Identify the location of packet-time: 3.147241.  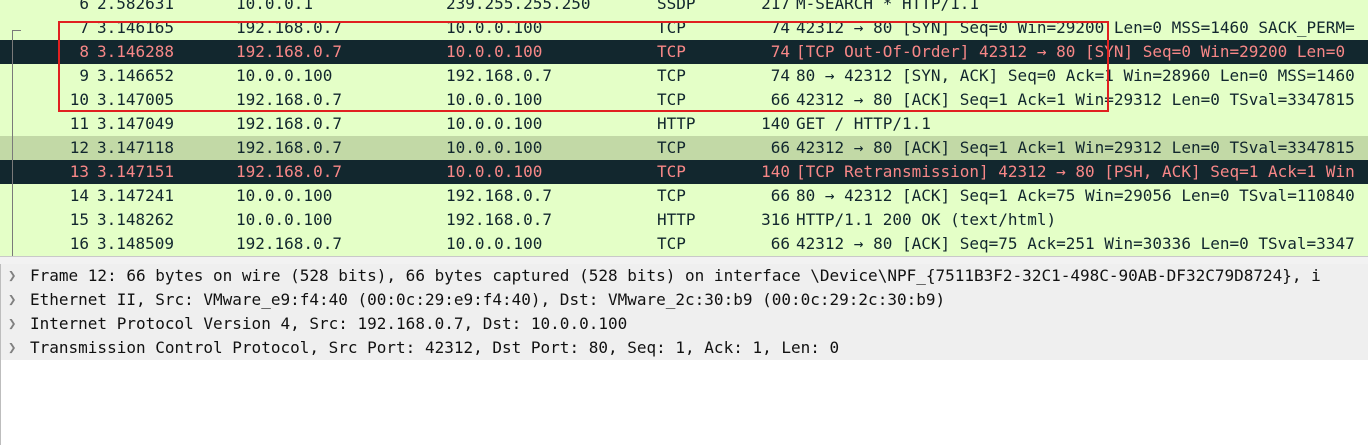
(136, 195).